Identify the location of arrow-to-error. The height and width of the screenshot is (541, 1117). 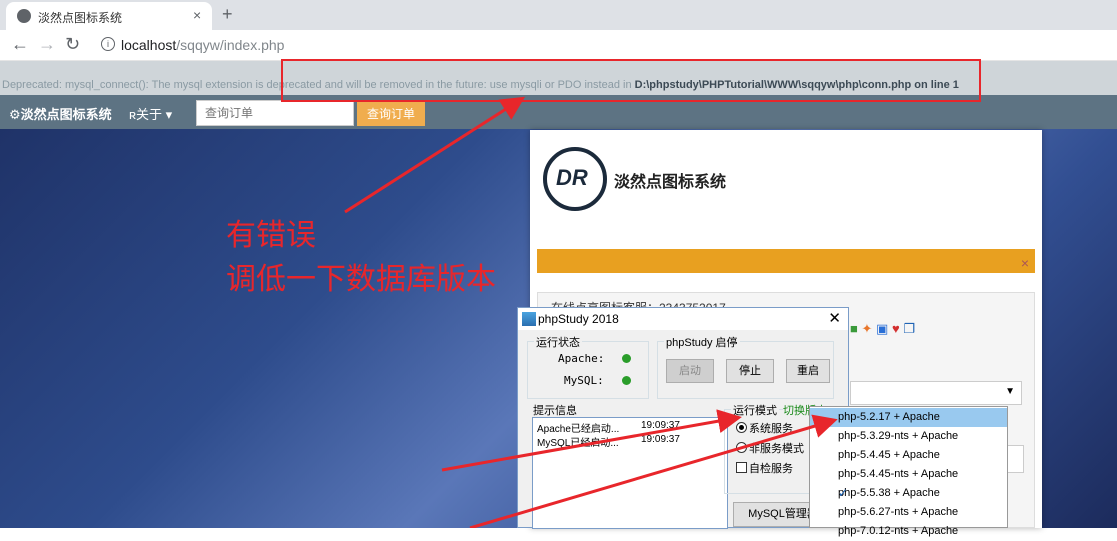
(435, 155).